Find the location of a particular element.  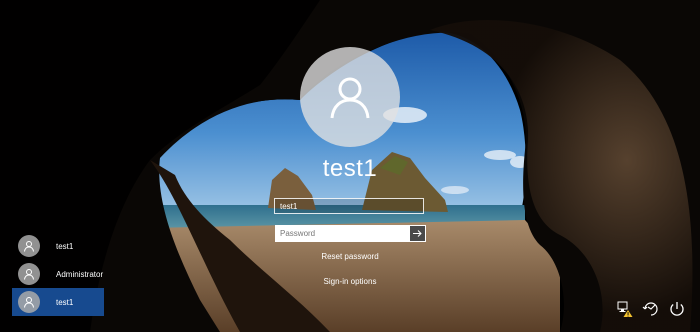

user-list-item-test1-selected: test1 is located at coordinates (58, 302).